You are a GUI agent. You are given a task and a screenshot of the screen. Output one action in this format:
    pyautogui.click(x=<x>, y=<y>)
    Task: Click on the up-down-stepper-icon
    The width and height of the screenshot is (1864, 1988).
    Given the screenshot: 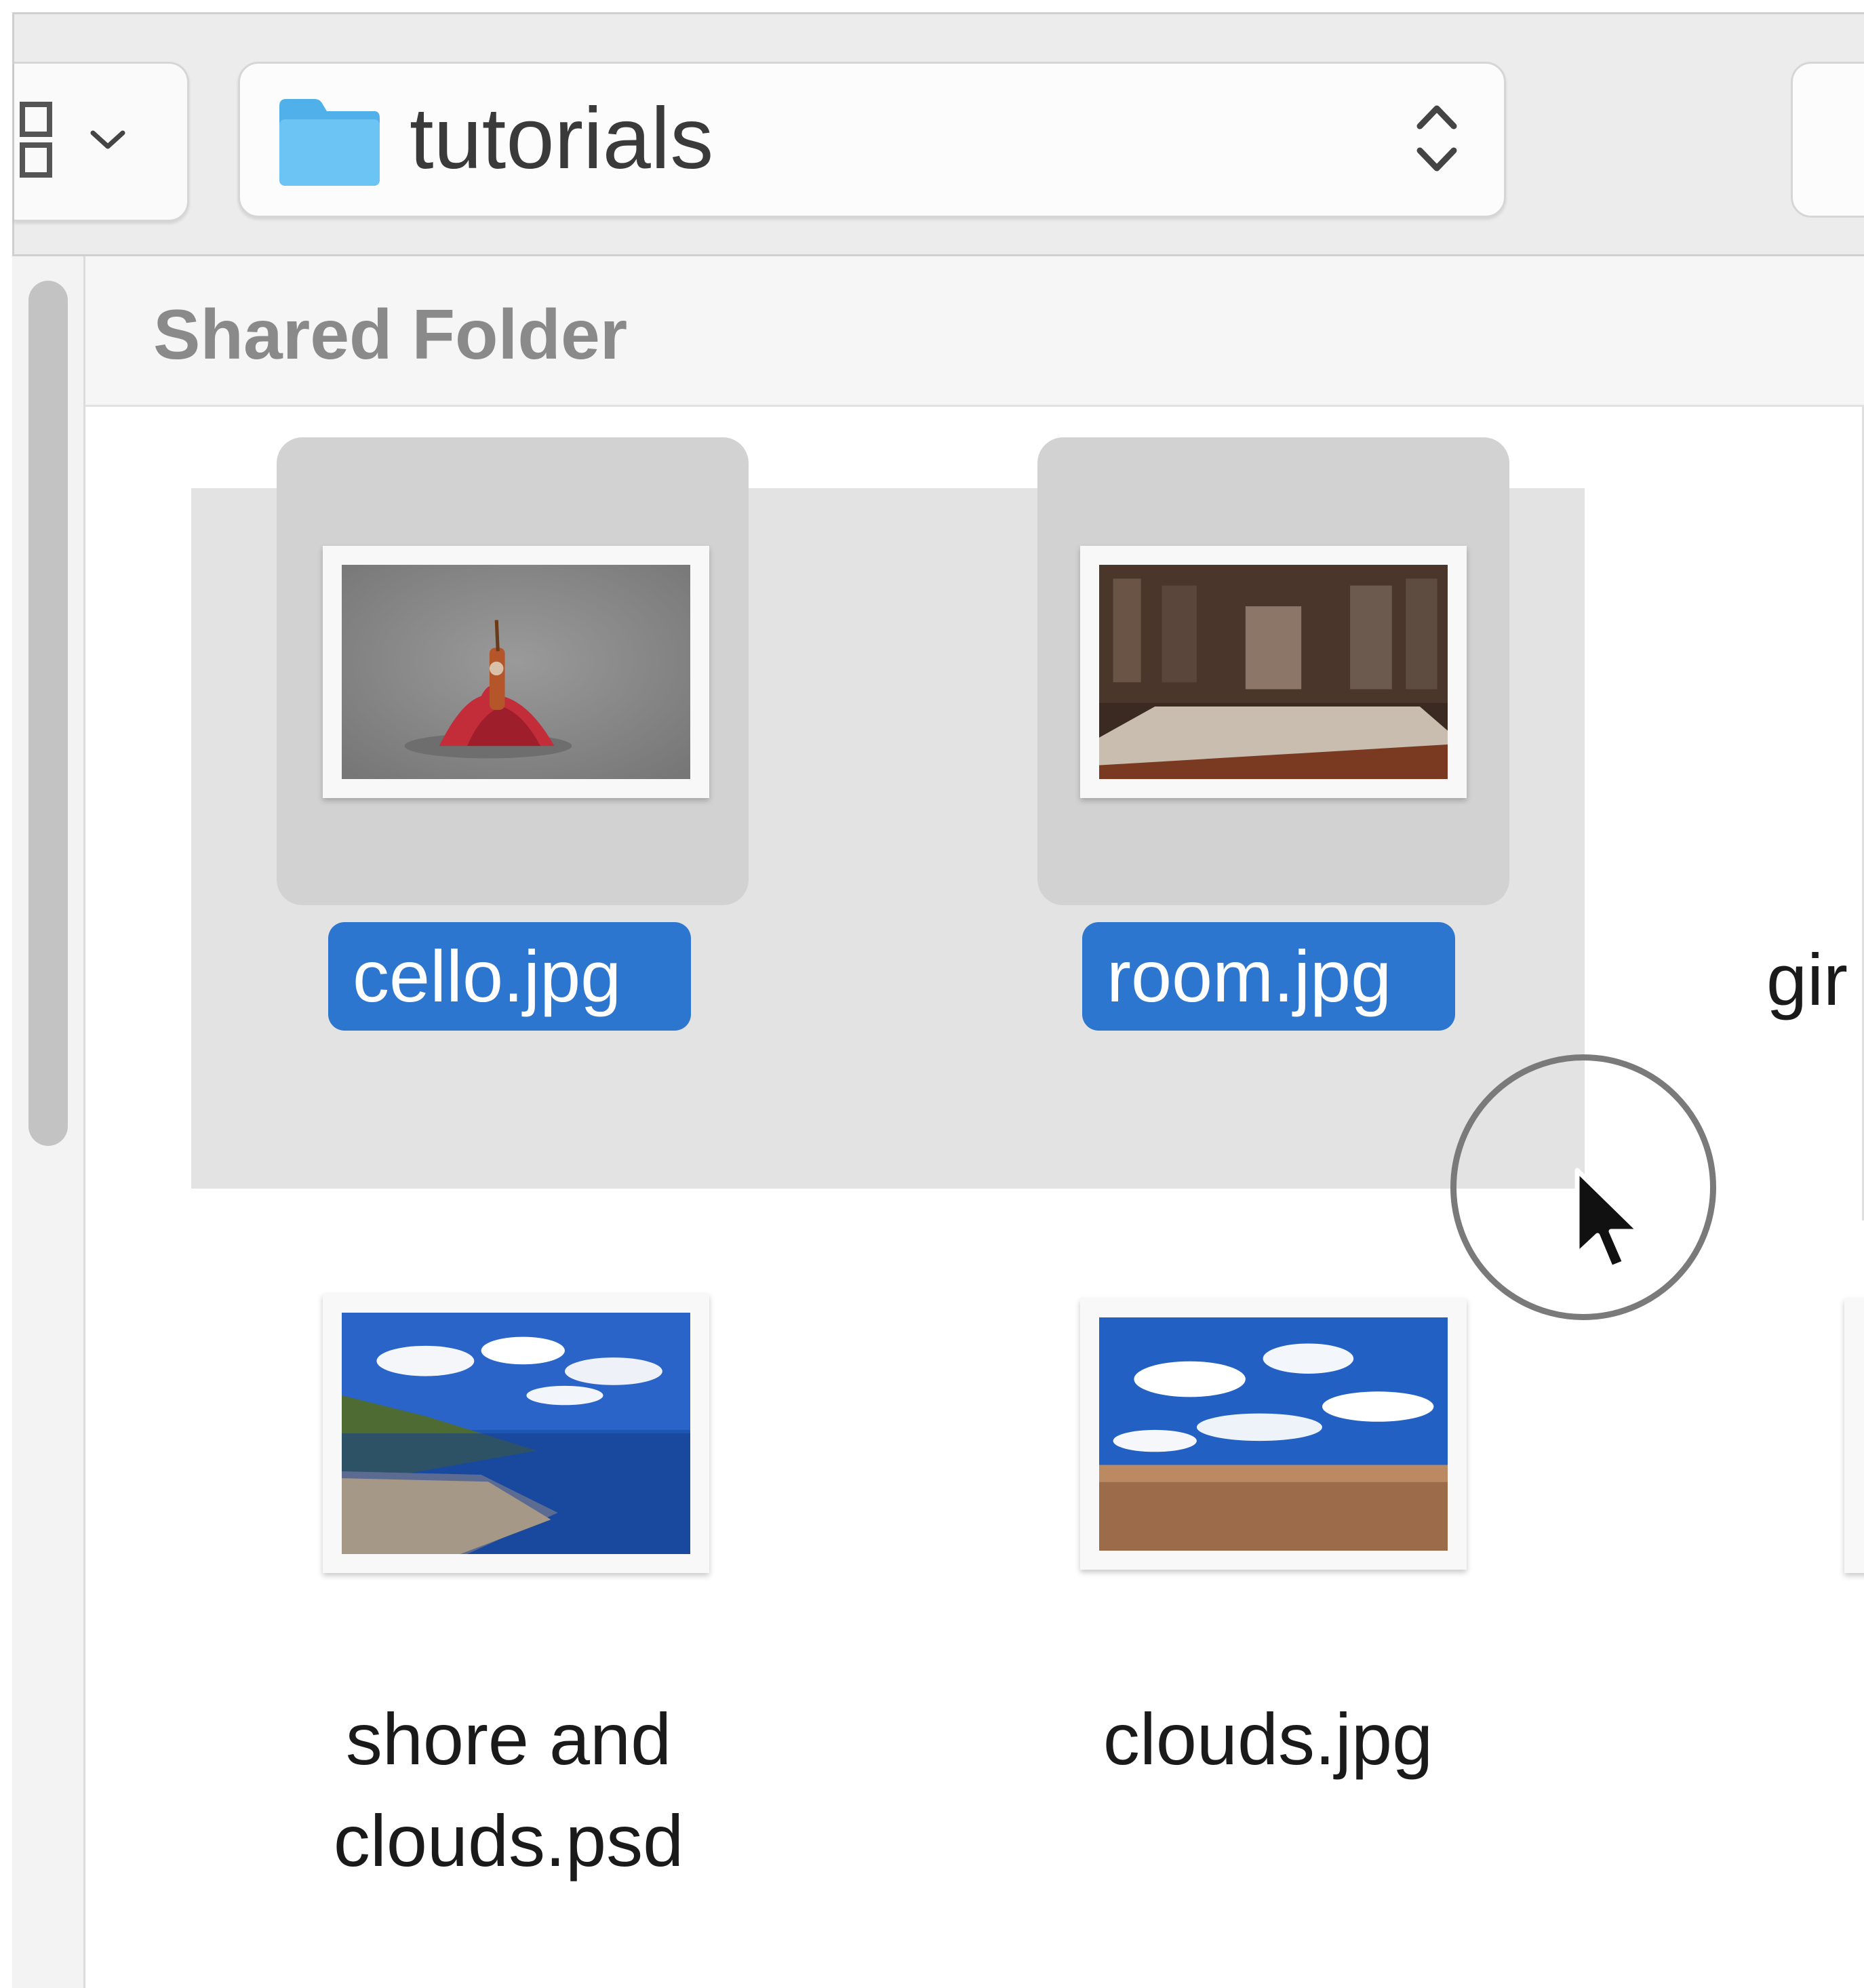 What is the action you would take?
    pyautogui.click(x=1437, y=138)
    